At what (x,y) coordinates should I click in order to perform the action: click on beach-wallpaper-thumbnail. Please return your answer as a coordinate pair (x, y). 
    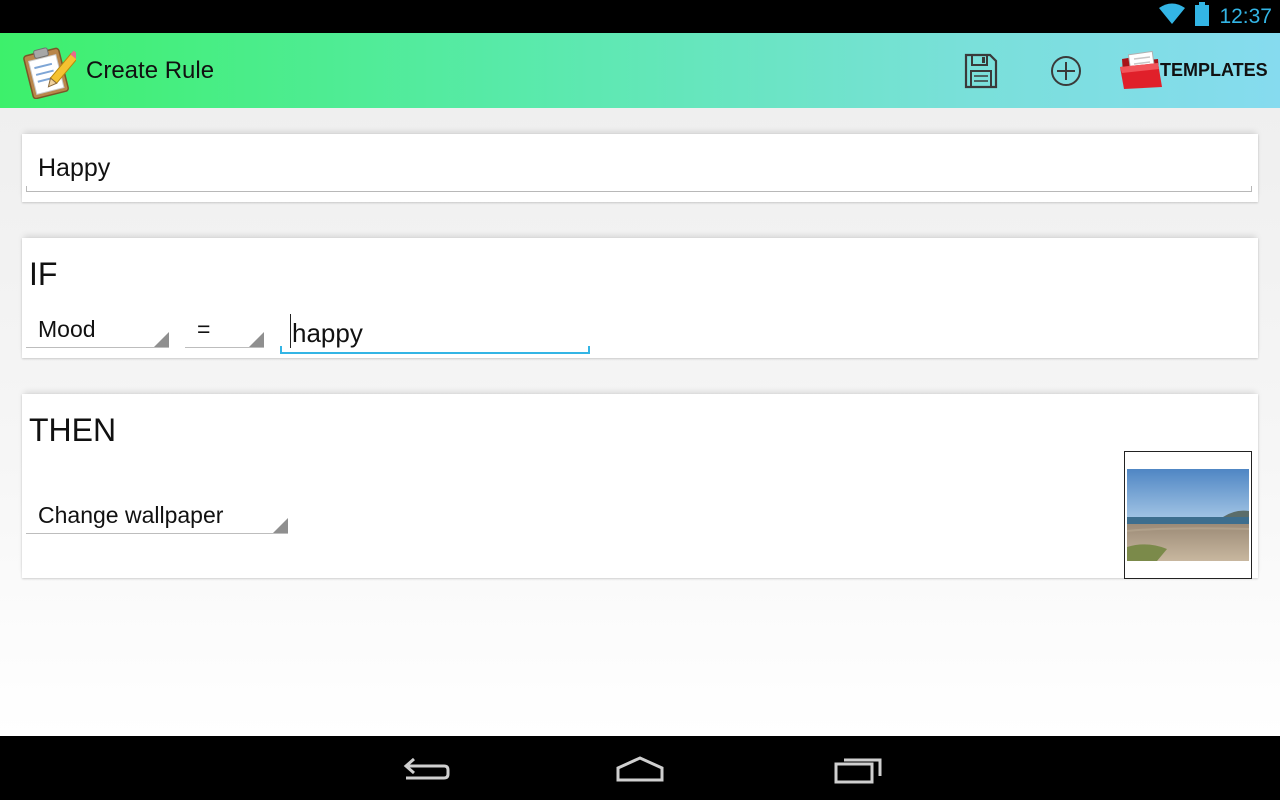
    Looking at the image, I should click on (1188, 515).